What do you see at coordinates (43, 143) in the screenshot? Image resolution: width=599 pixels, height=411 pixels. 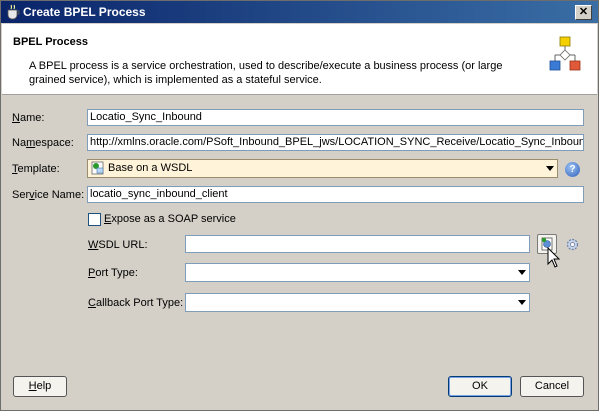 I see `namespace-label: Namespace:` at bounding box center [43, 143].